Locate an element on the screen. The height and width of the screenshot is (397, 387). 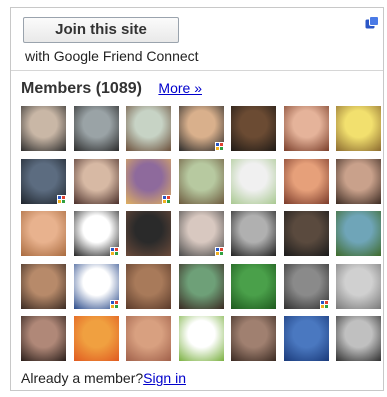
more-members-link: More » is located at coordinates (180, 88).